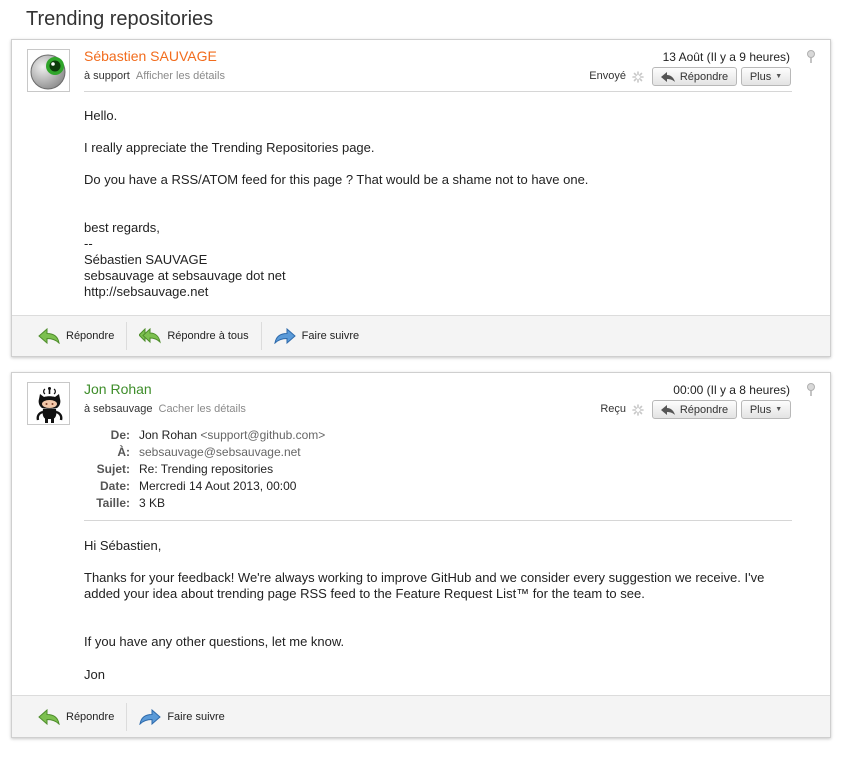  What do you see at coordinates (726, 57) in the screenshot?
I see `message-date: 13 Août (Il y a 9 heures)` at bounding box center [726, 57].